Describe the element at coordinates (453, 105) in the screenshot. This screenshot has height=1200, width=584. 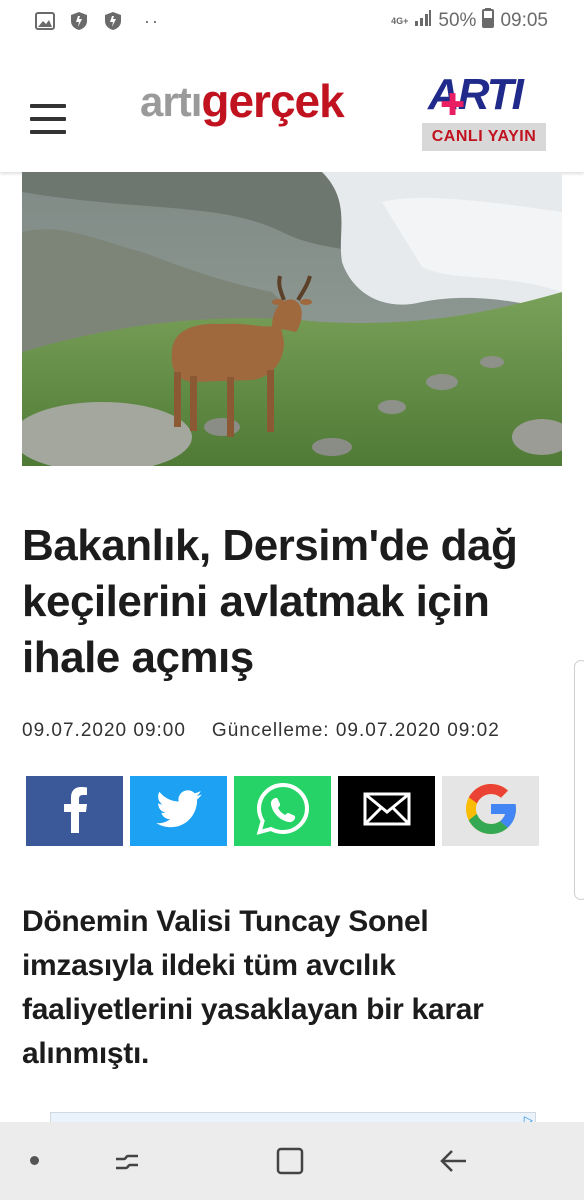
I see `plus-icon: ✚` at that location.